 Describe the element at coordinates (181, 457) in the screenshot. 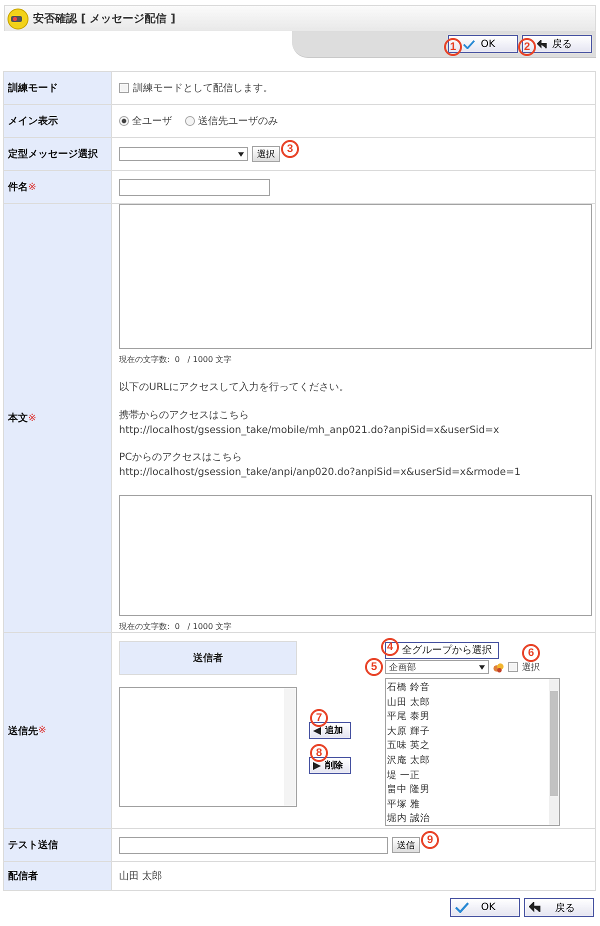

I see `body-text: PCからのアクセスはこちら` at that location.